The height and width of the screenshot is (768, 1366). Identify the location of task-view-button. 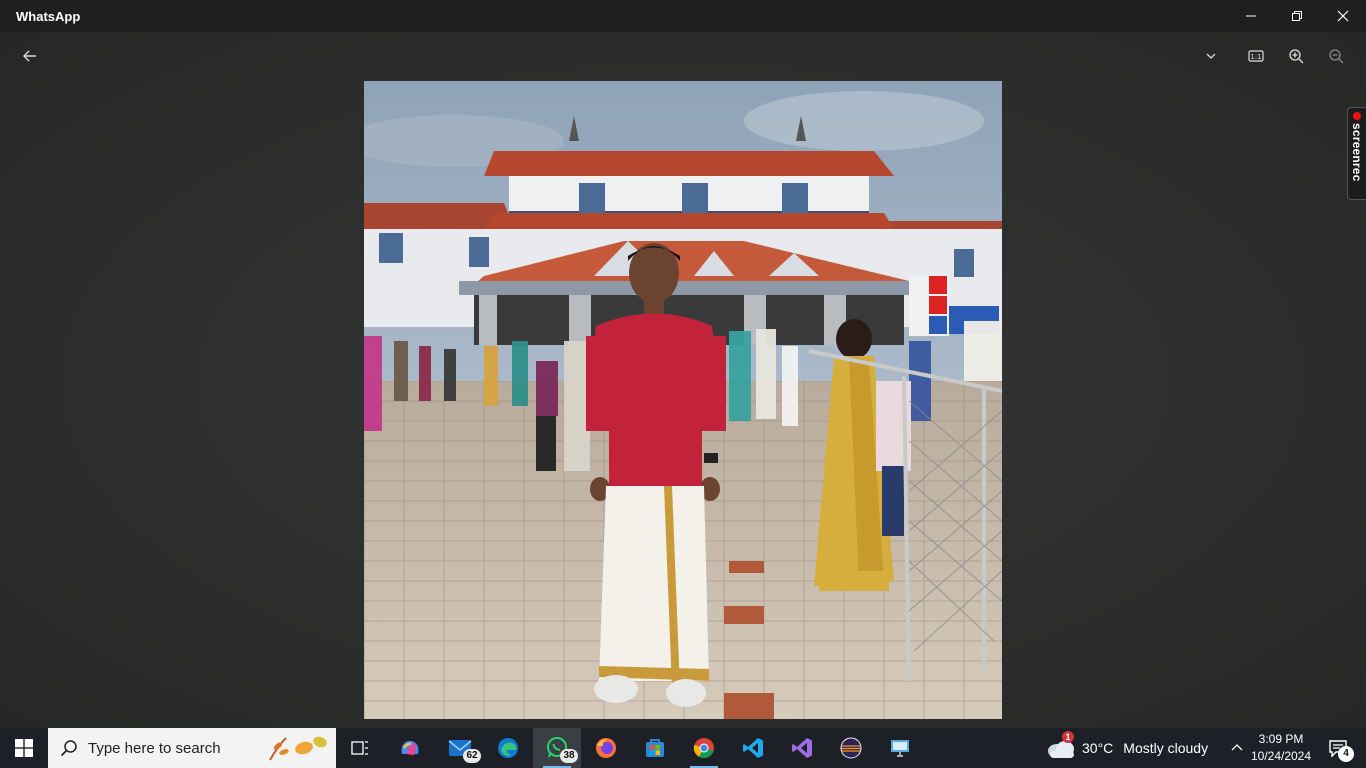
(360, 748).